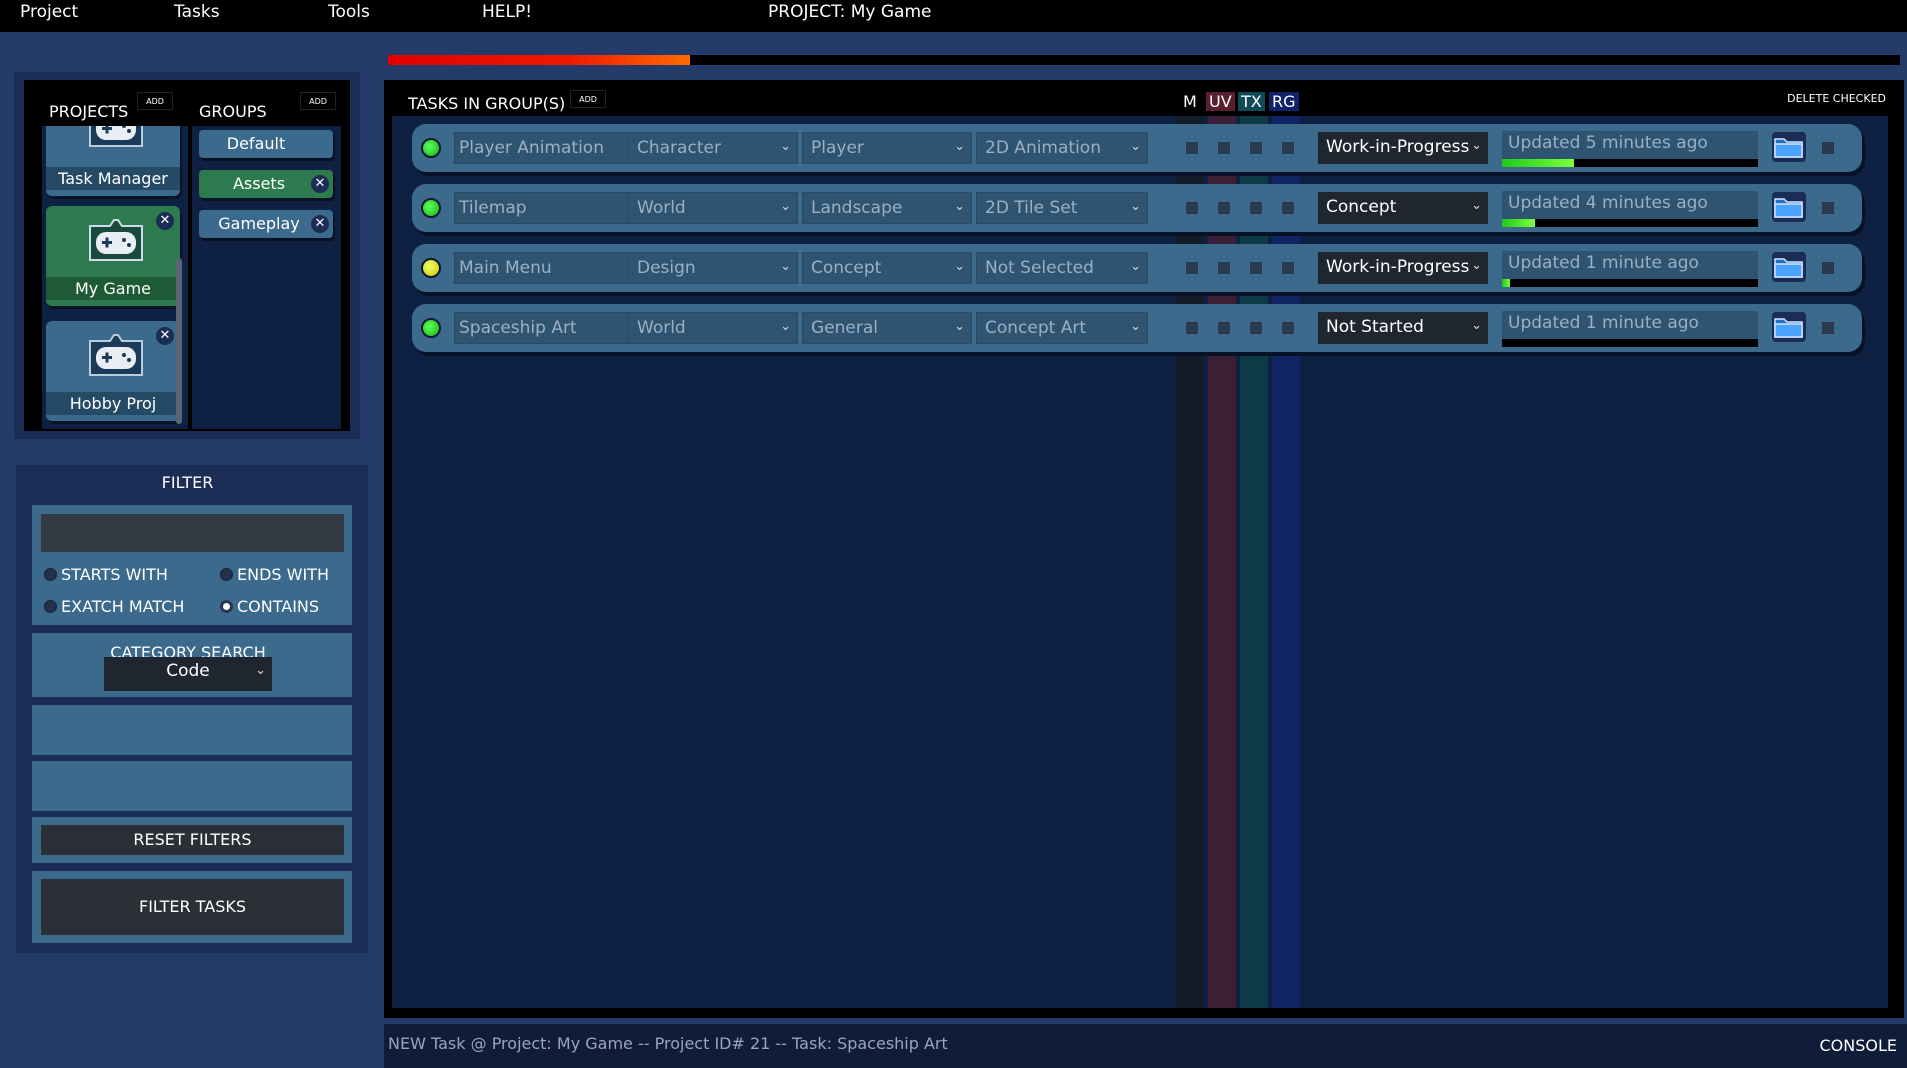 This screenshot has width=1907, height=1068. I want to click on subcategory-select: Concept ⌄, so click(887, 268).